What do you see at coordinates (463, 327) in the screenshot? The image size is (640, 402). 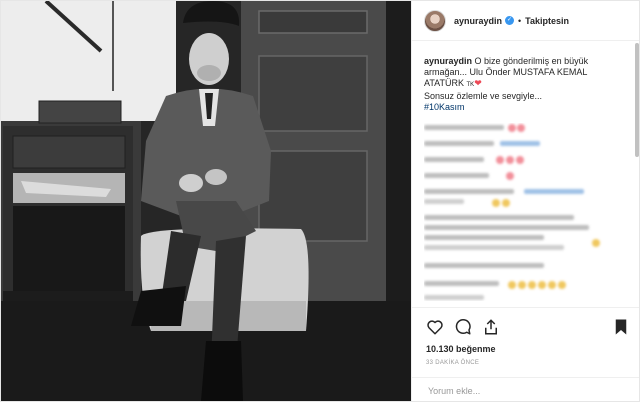 I see `comment-icon` at bounding box center [463, 327].